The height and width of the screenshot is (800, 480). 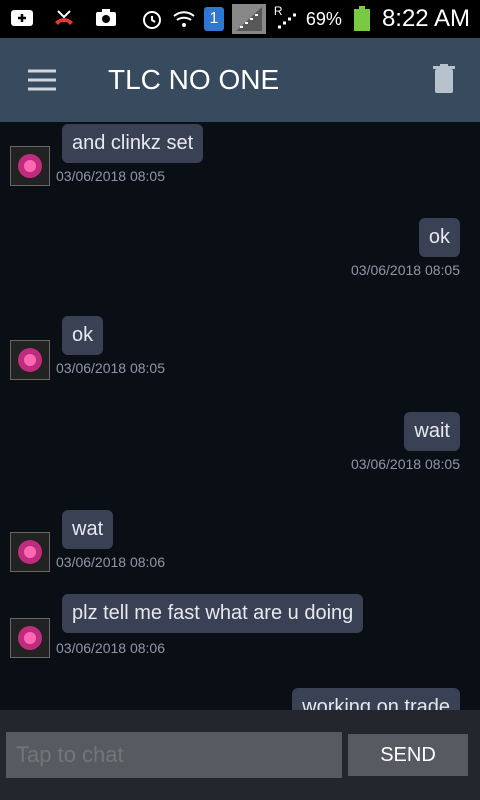 I want to click on trash-icon, so click(x=444, y=80).